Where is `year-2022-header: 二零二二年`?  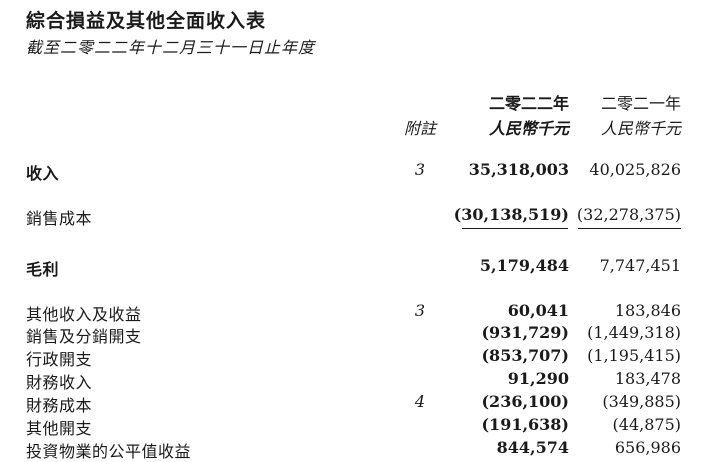 year-2022-header: 二零二二年 is located at coordinates (528, 103).